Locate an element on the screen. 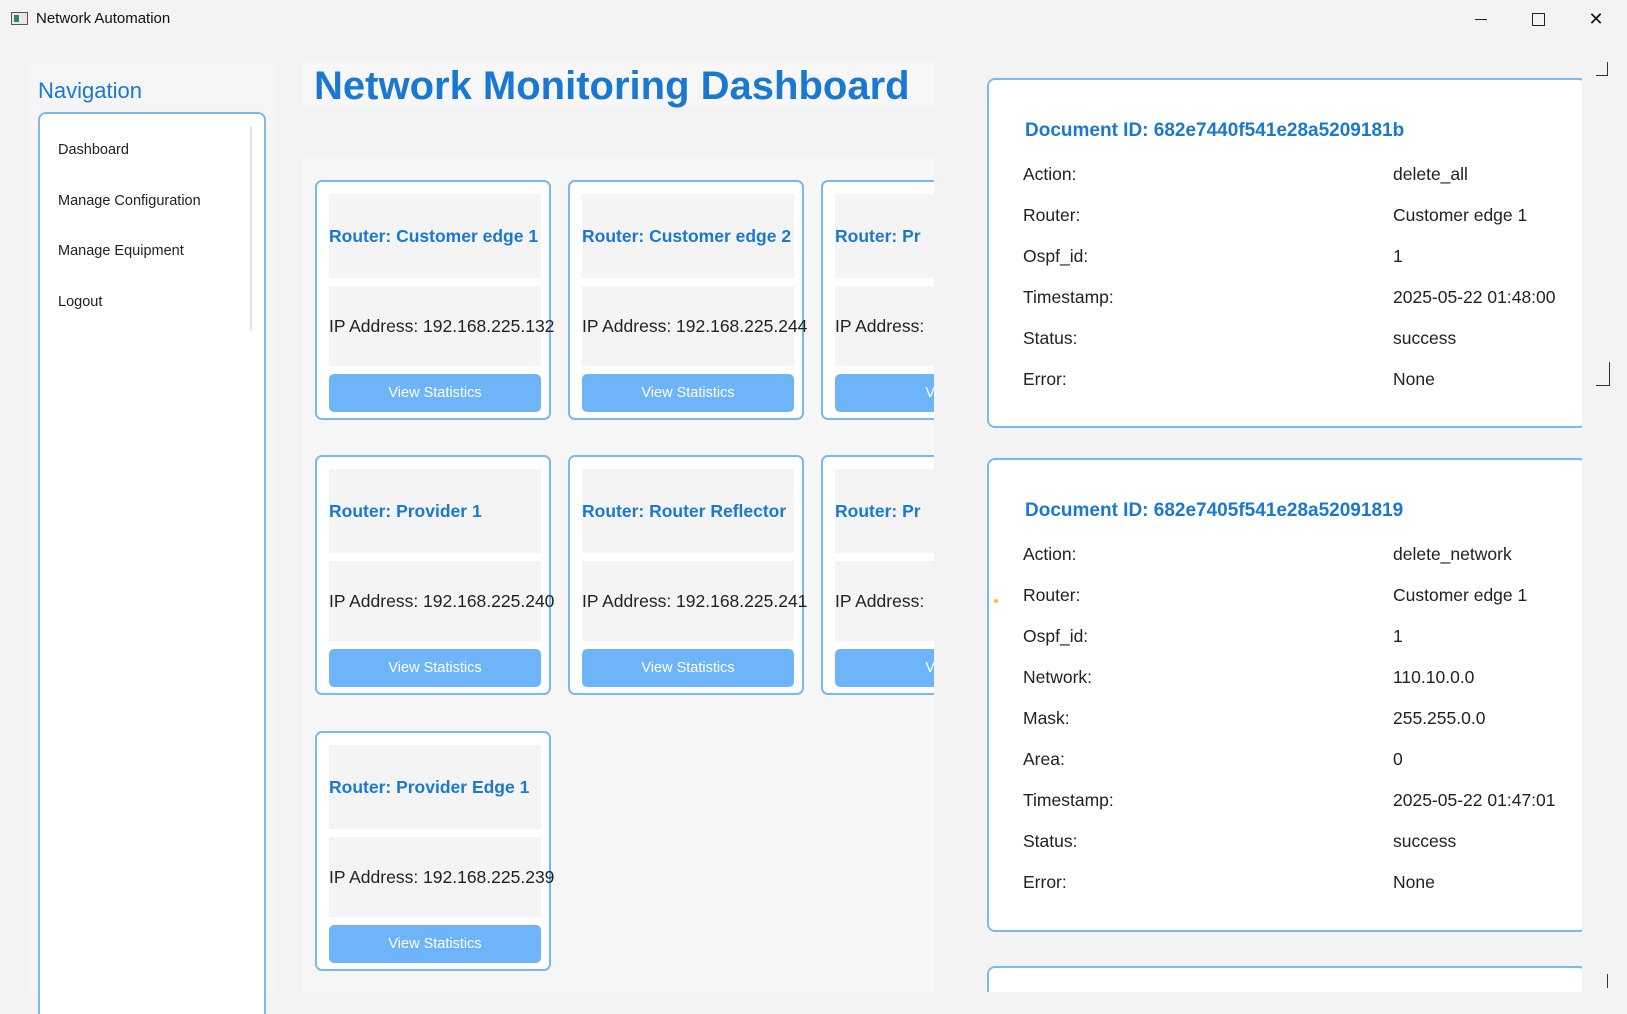 The image size is (1627, 1014). field-value: 110.10.0.0 is located at coordinates (1434, 677).